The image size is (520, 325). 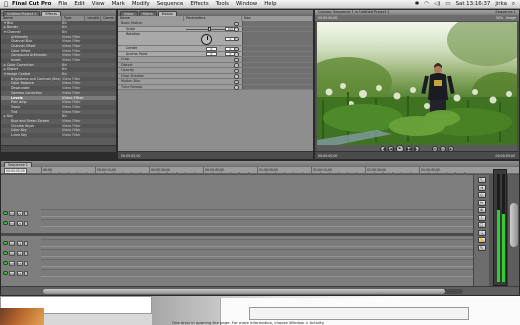 What do you see at coordinates (270, 4) in the screenshot?
I see `menu-help: Help` at bounding box center [270, 4].